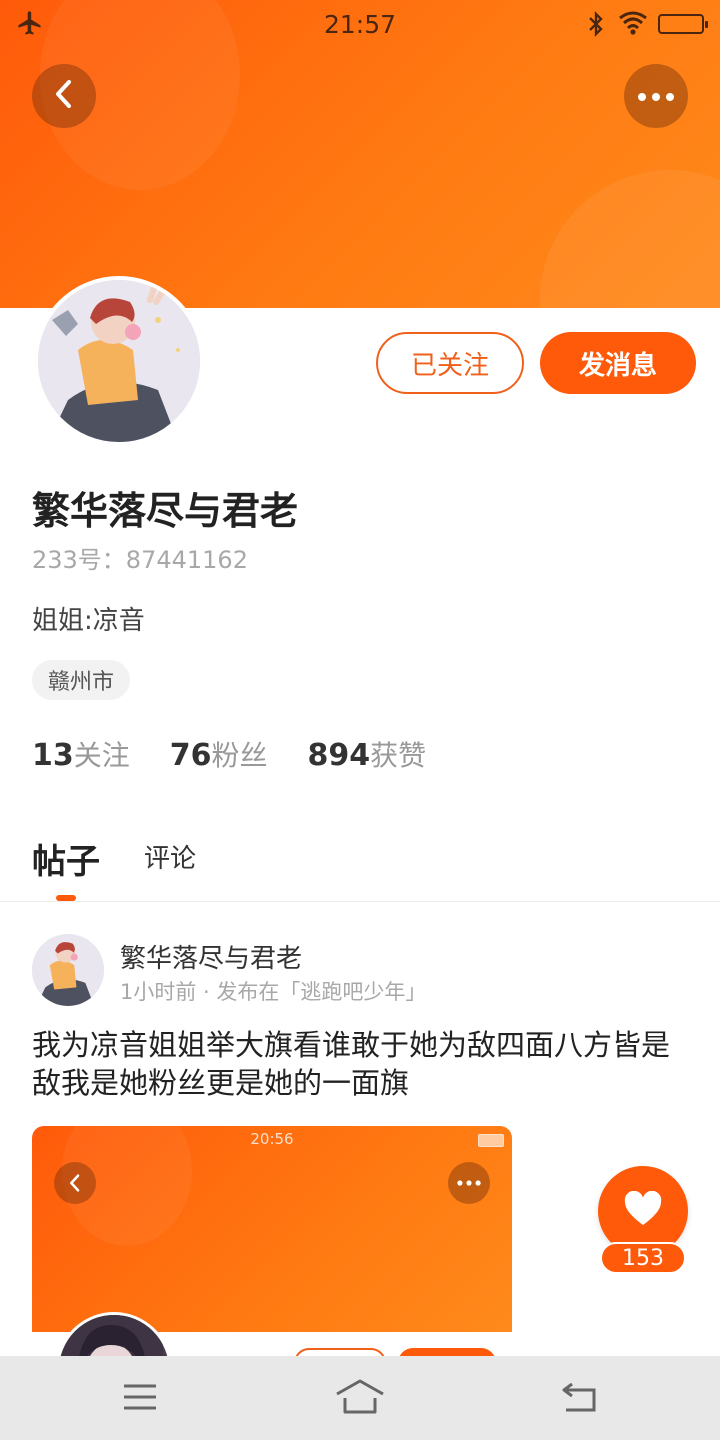  I want to click on send-message-button: 发消息, so click(618, 363).